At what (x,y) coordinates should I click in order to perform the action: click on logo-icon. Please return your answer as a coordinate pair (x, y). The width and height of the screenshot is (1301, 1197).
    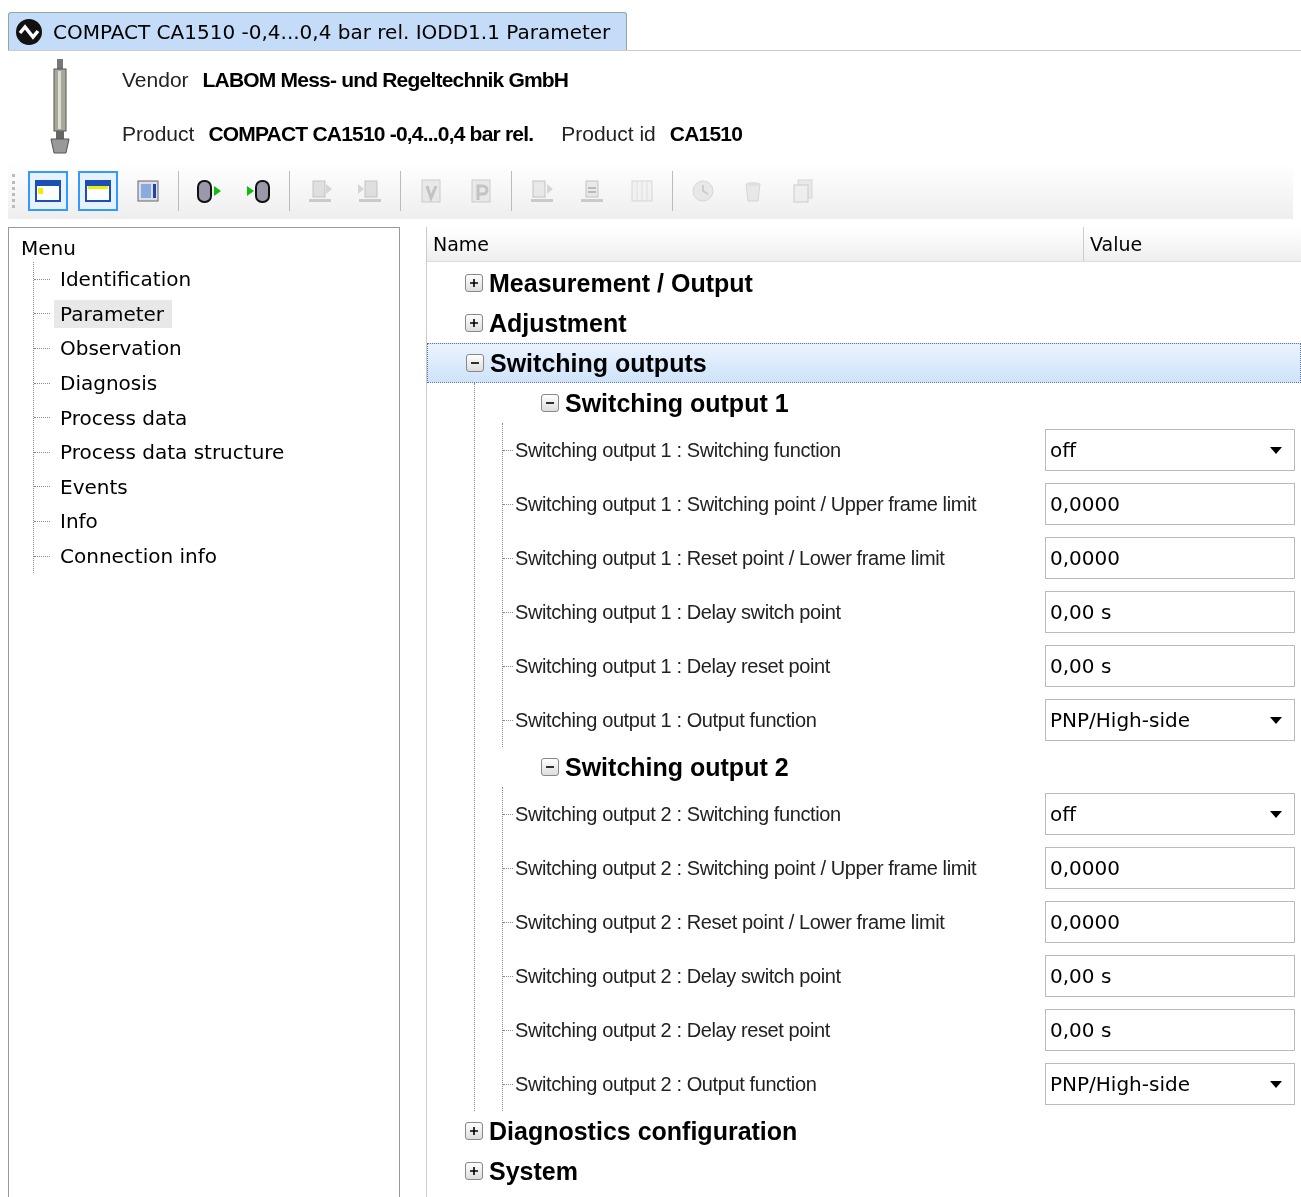
    Looking at the image, I should click on (29, 31).